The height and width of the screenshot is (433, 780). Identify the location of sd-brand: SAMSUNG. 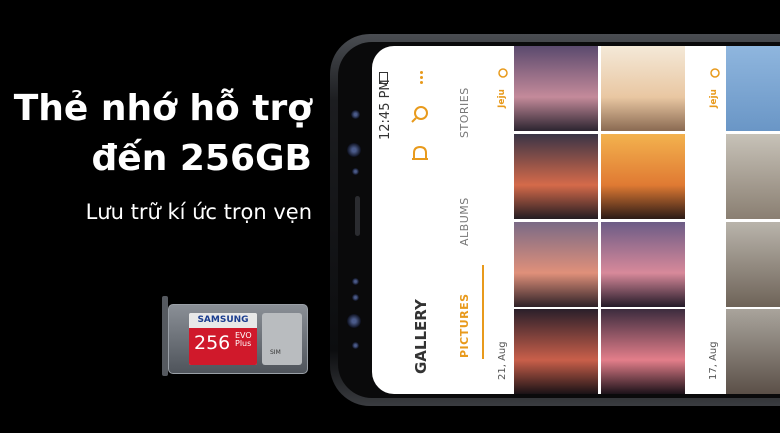
(223, 320).